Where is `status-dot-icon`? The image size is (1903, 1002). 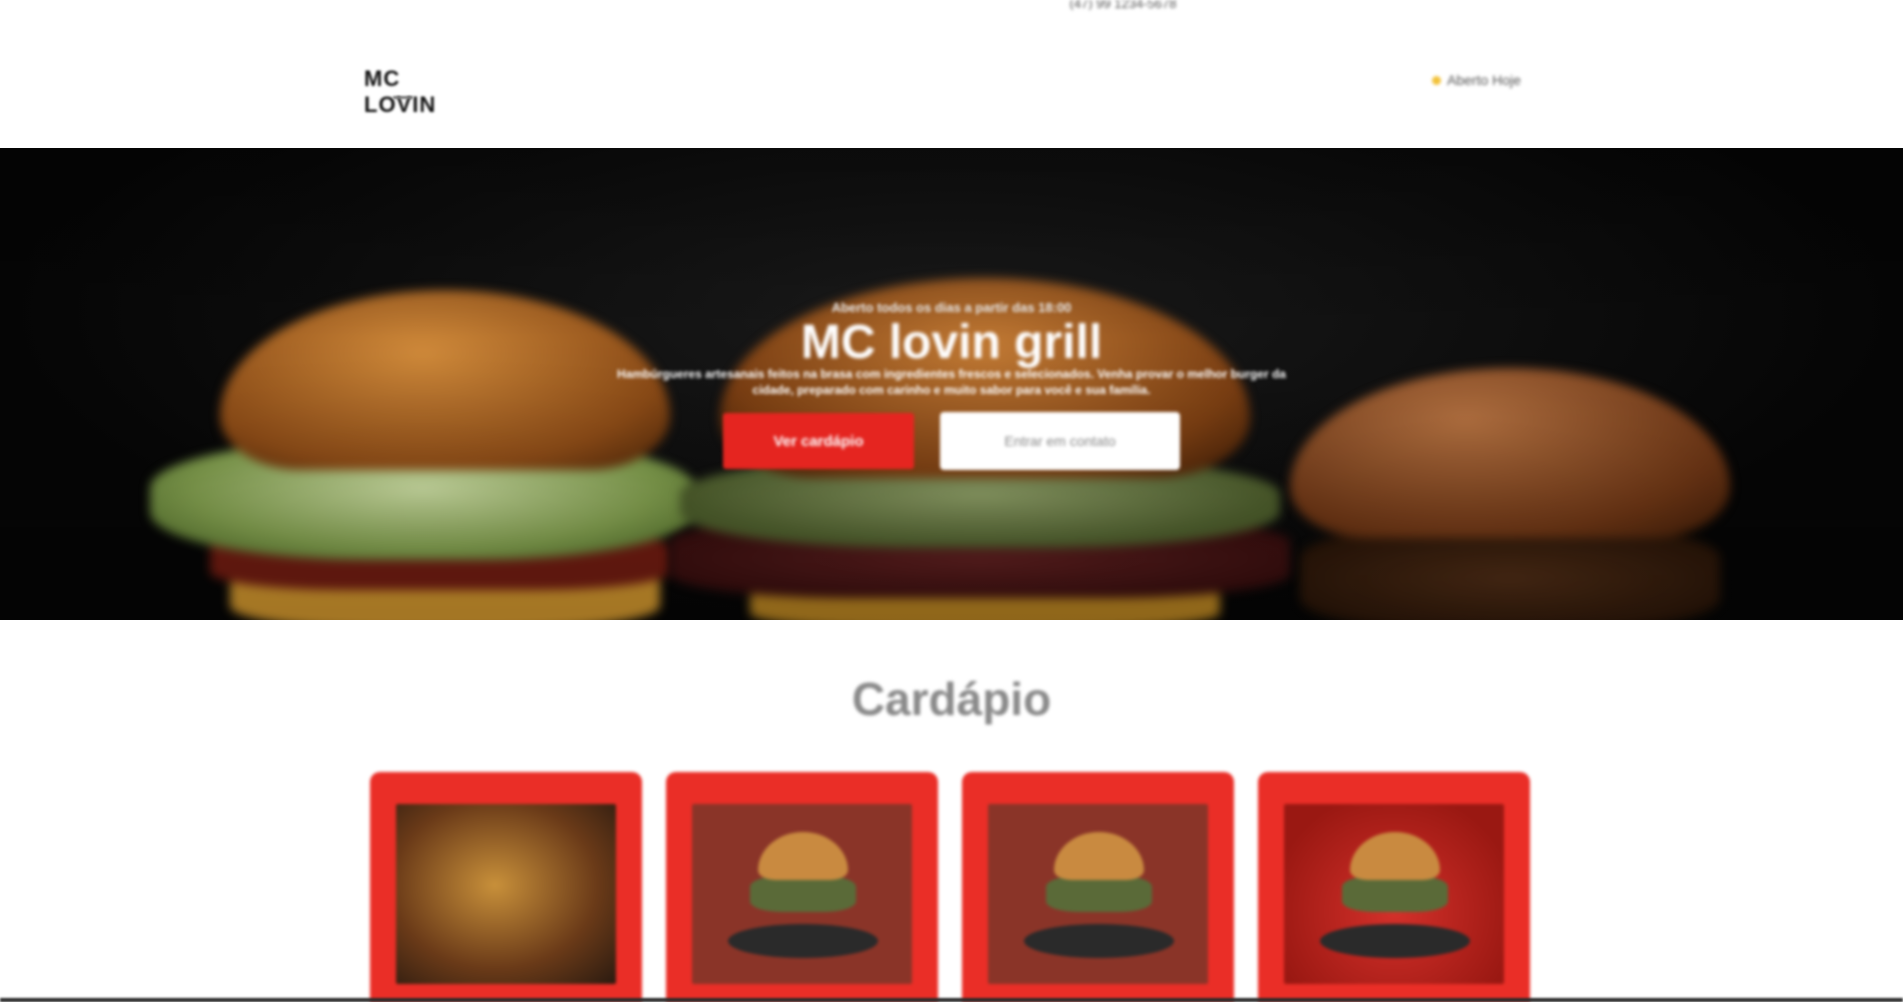 status-dot-icon is located at coordinates (1436, 80).